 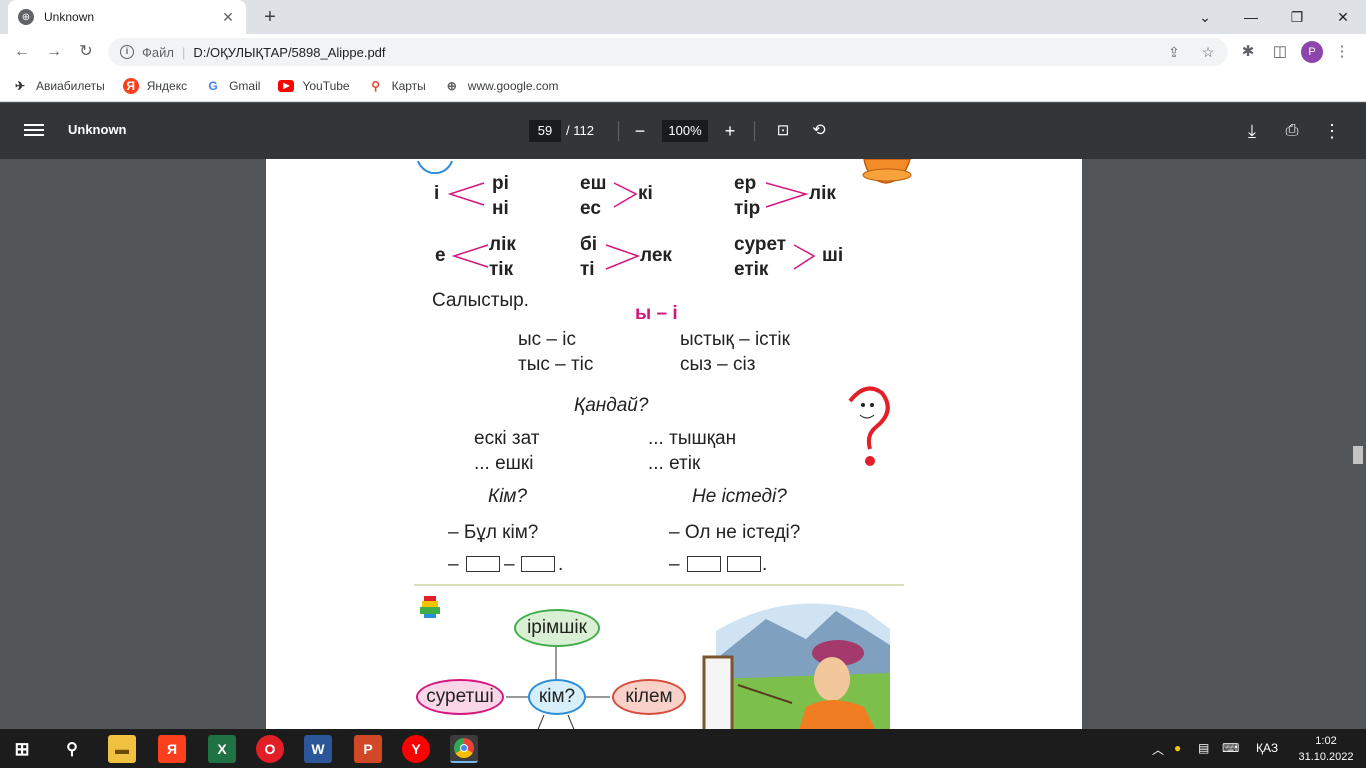 I want to click on bookmark-maps: ⚲ Карты, so click(x=397, y=86).